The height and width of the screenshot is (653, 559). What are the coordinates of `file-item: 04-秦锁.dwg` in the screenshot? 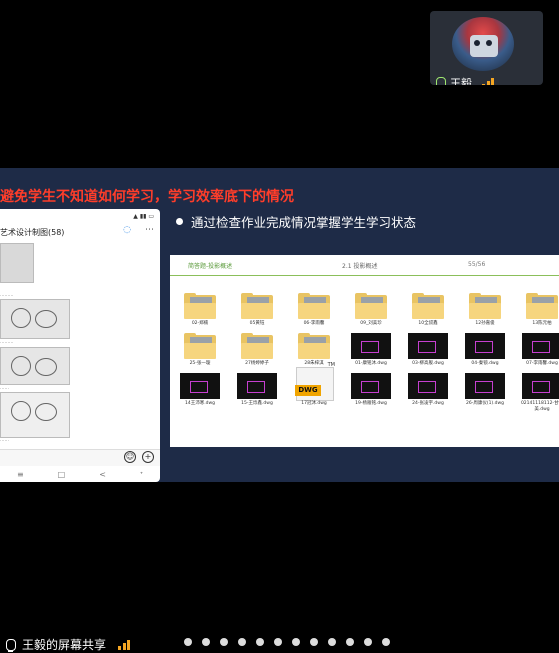 It's located at (485, 353).